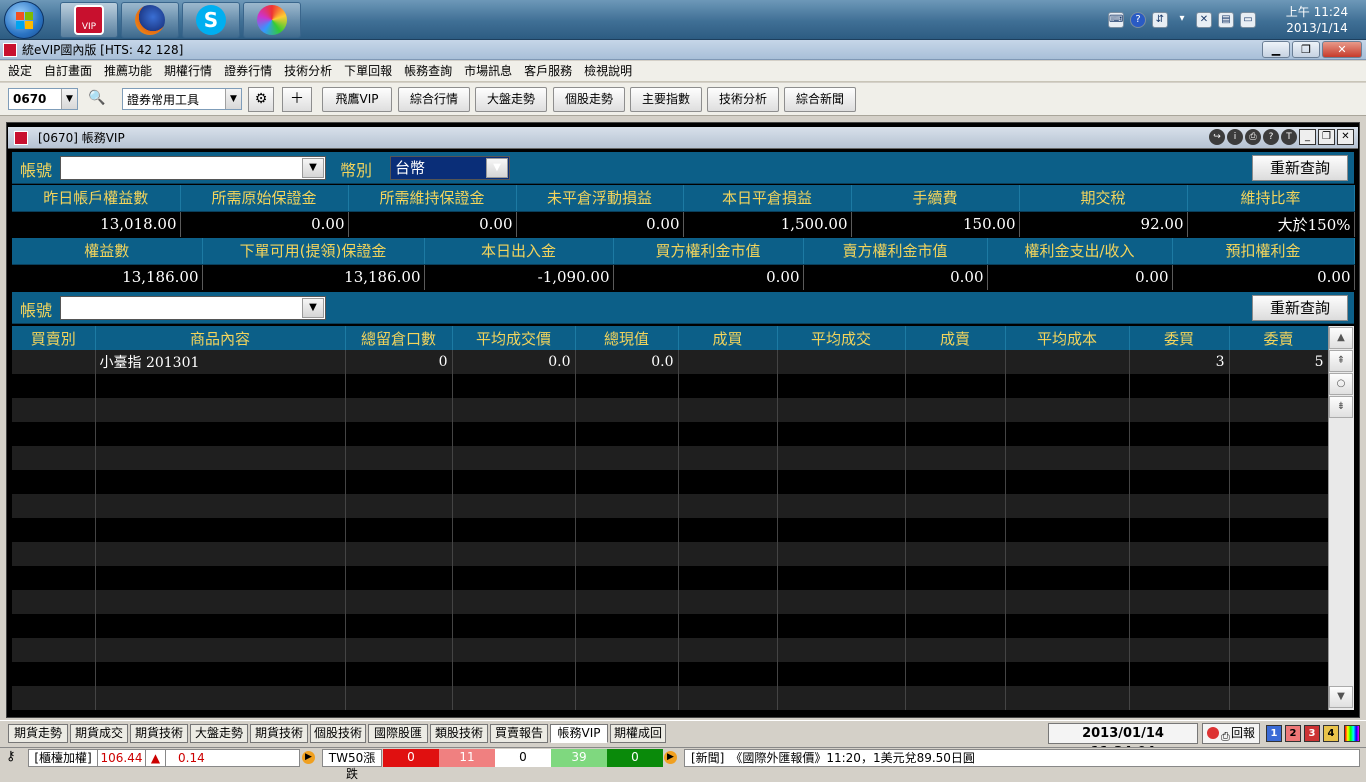 Image resolution: width=1366 pixels, height=782 pixels. I want to click on menu-technical: 技術分析, so click(308, 71).